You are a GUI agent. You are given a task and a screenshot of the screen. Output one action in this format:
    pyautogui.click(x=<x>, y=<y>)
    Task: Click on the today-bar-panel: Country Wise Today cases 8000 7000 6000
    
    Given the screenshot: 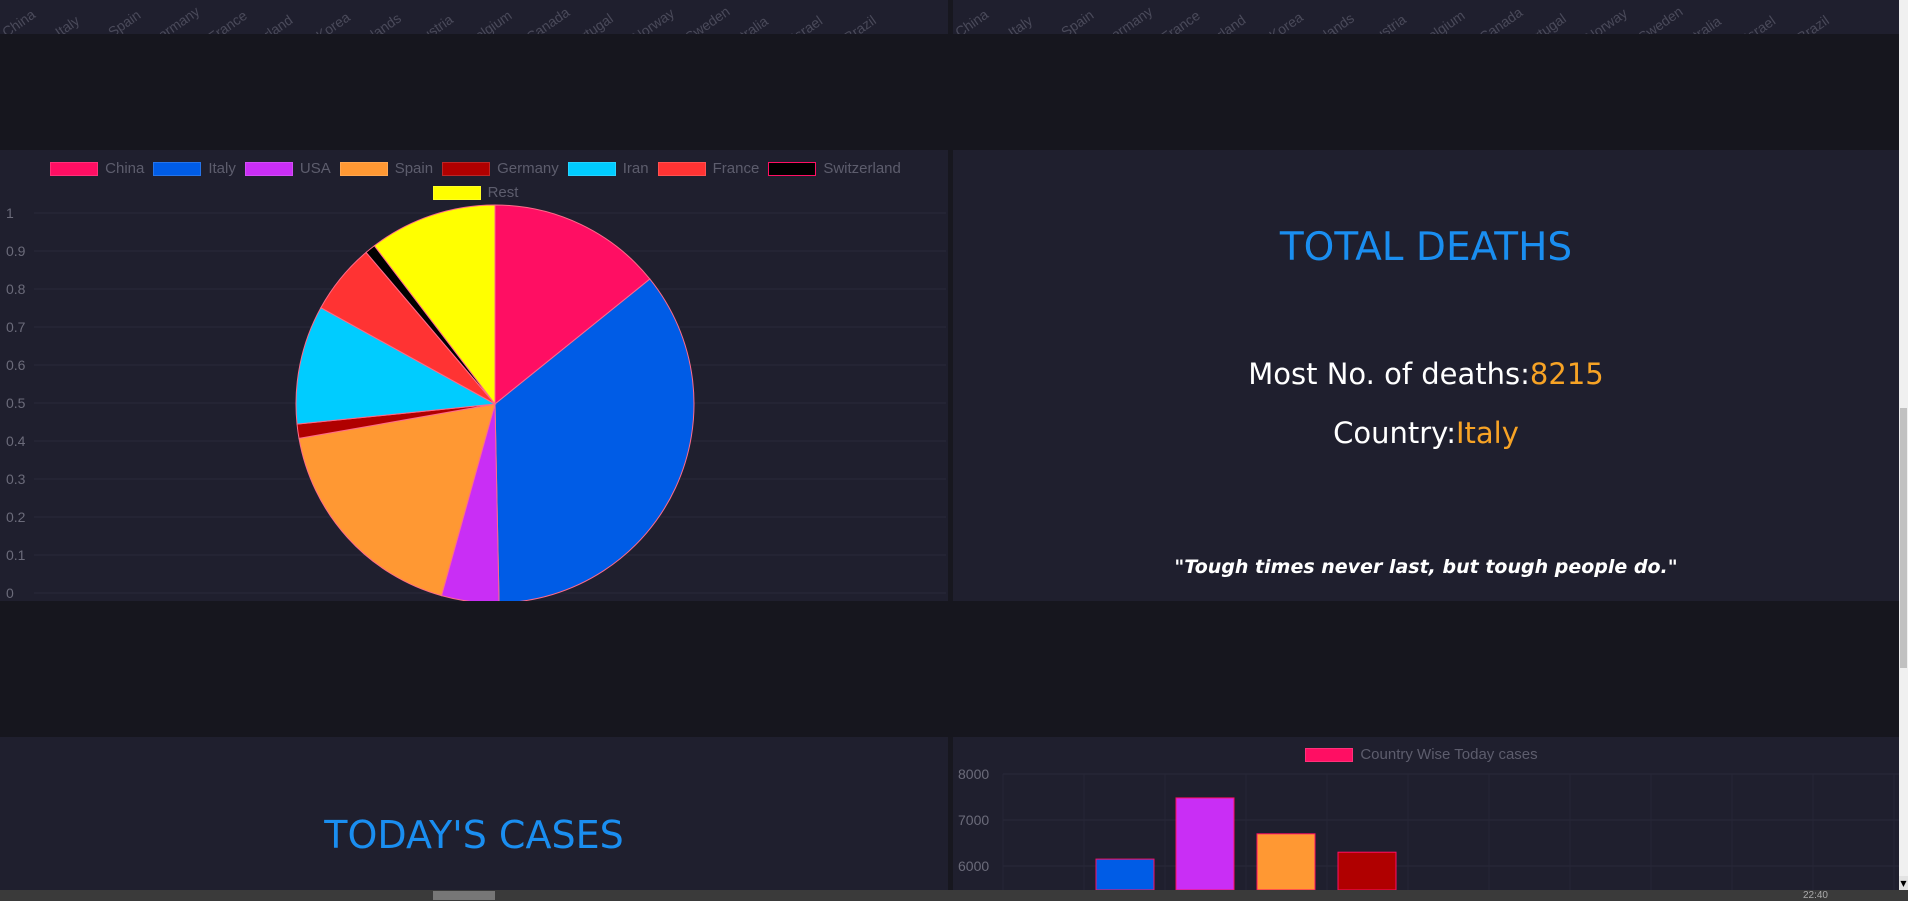 What is the action you would take?
    pyautogui.click(x=1426, y=813)
    